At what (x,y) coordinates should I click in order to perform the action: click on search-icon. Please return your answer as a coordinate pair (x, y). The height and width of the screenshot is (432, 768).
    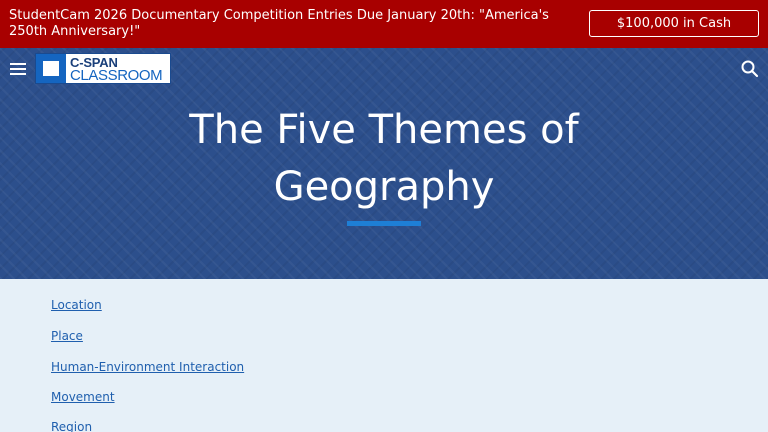
    Looking at the image, I should click on (750, 69).